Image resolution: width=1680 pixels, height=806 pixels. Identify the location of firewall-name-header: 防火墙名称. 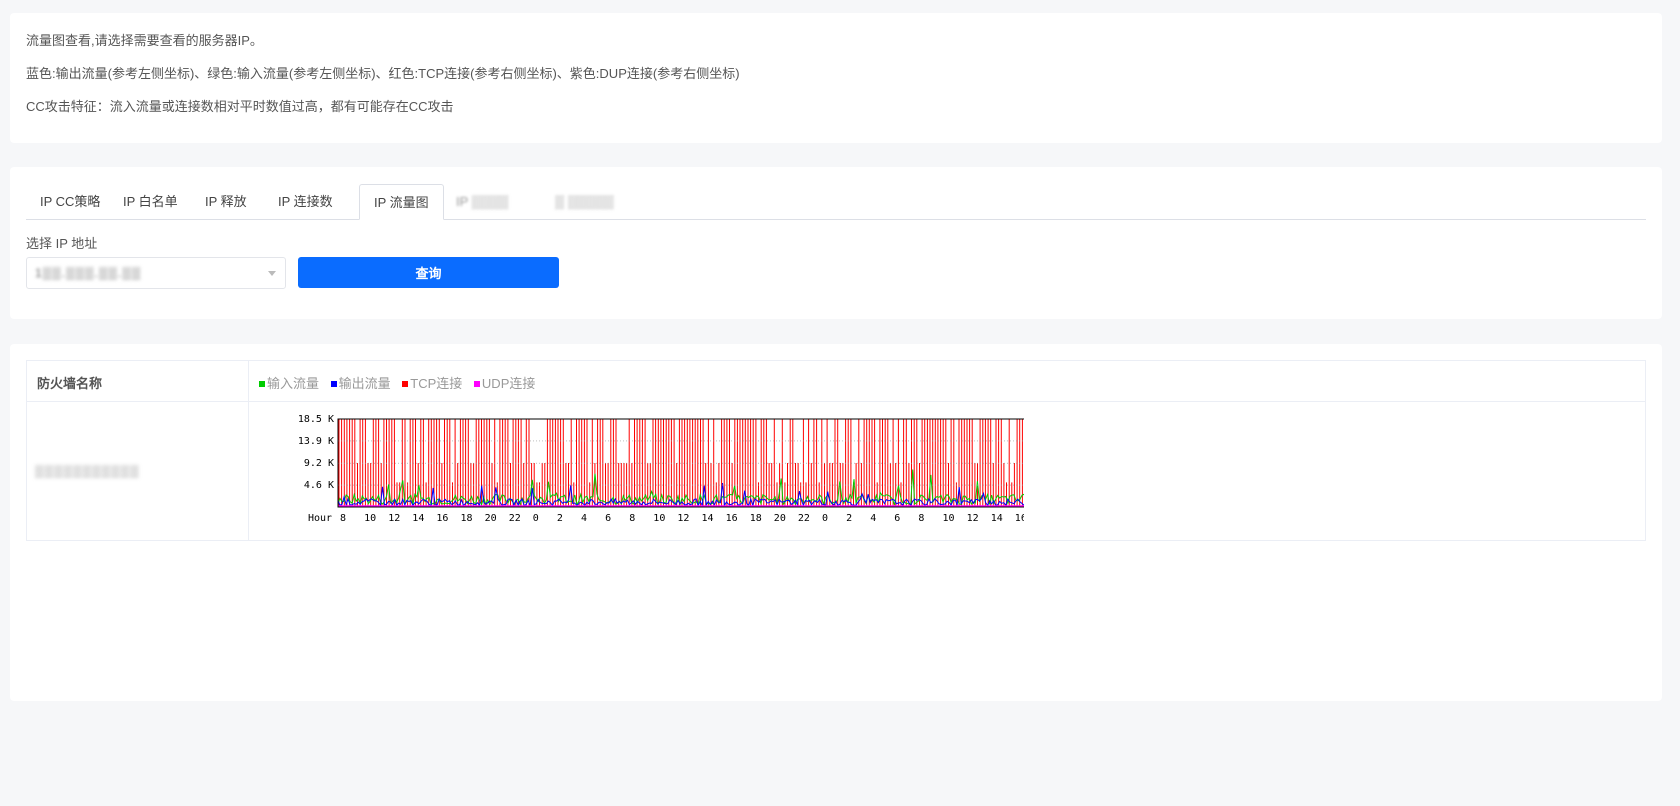
(70, 383).